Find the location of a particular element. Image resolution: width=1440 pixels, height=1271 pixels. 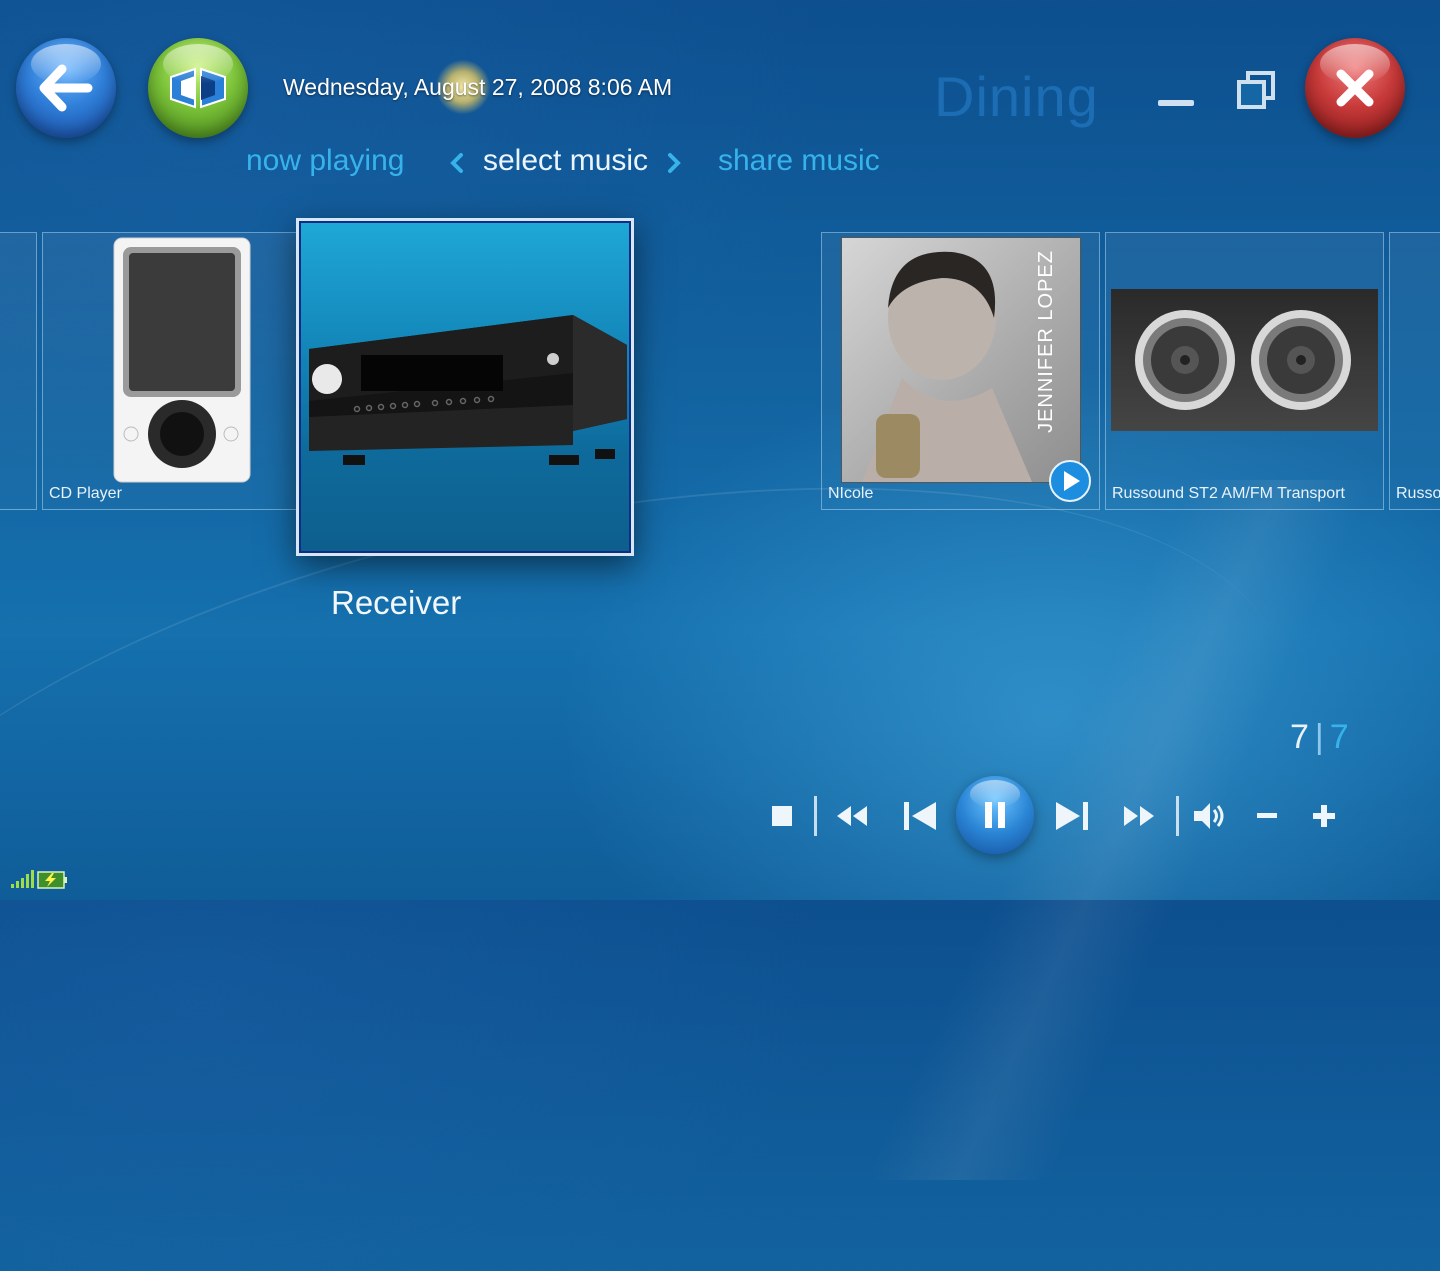

selected-source-label: Receiver is located at coordinates (396, 602).